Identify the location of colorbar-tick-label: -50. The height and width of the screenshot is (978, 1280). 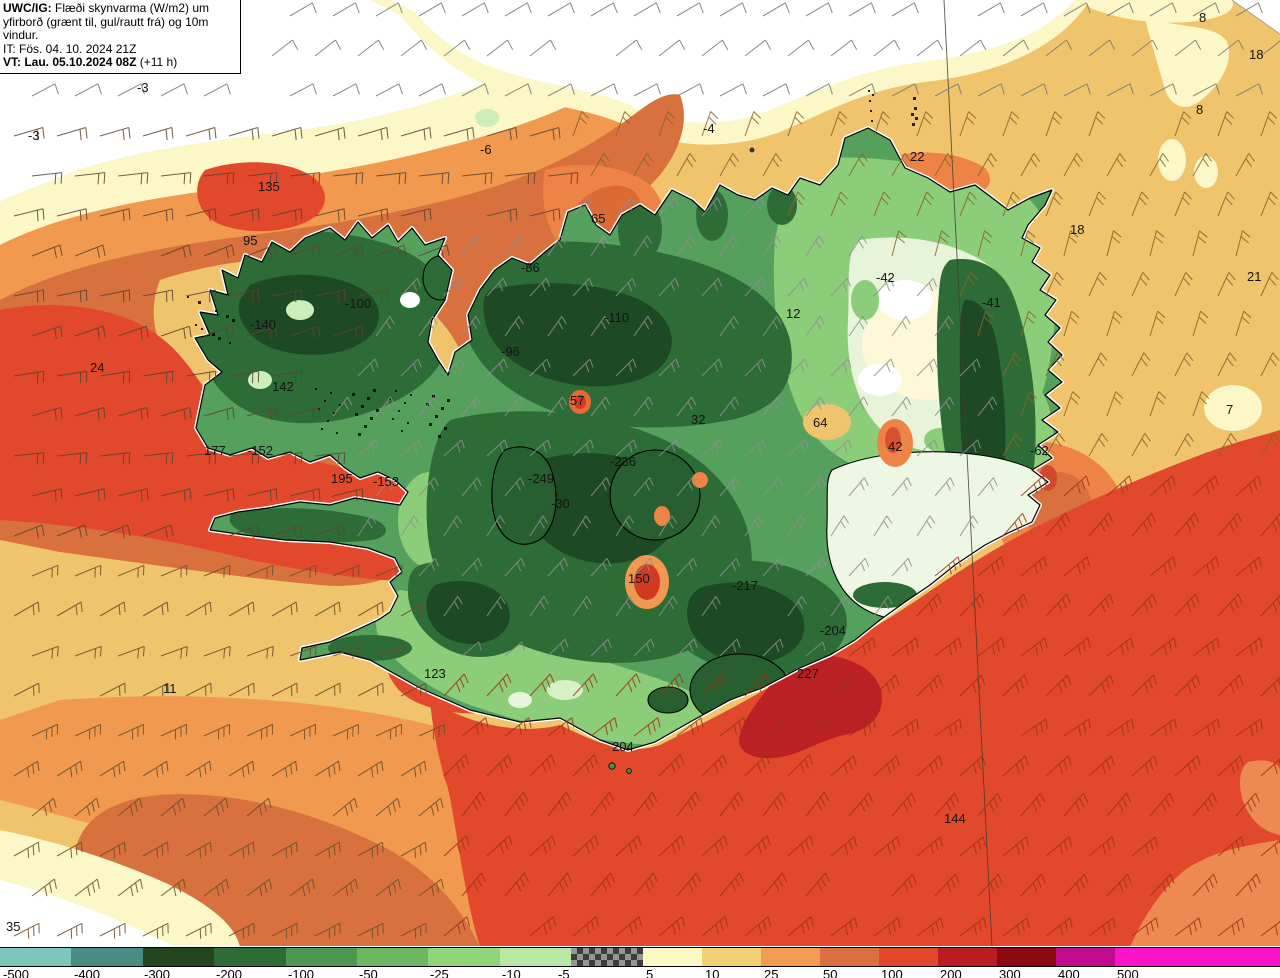
(368, 972).